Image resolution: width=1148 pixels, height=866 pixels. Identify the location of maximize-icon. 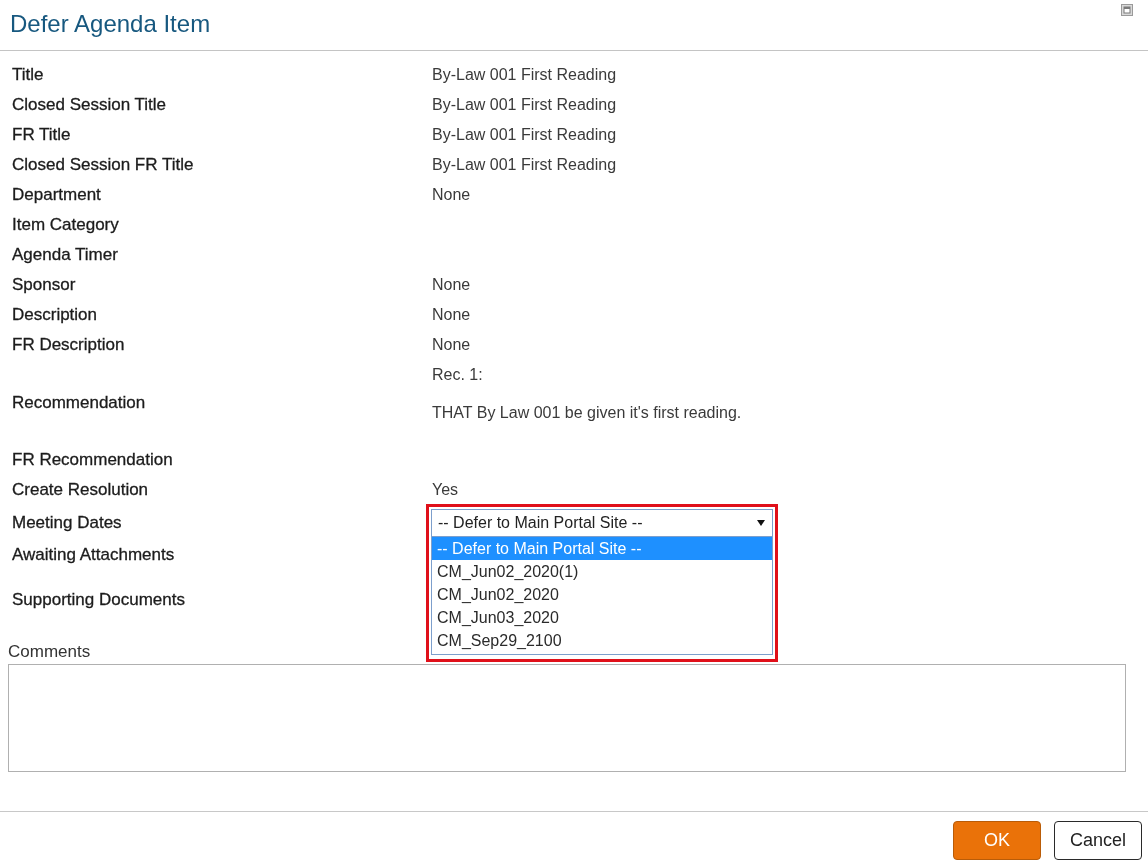
(1127, 10).